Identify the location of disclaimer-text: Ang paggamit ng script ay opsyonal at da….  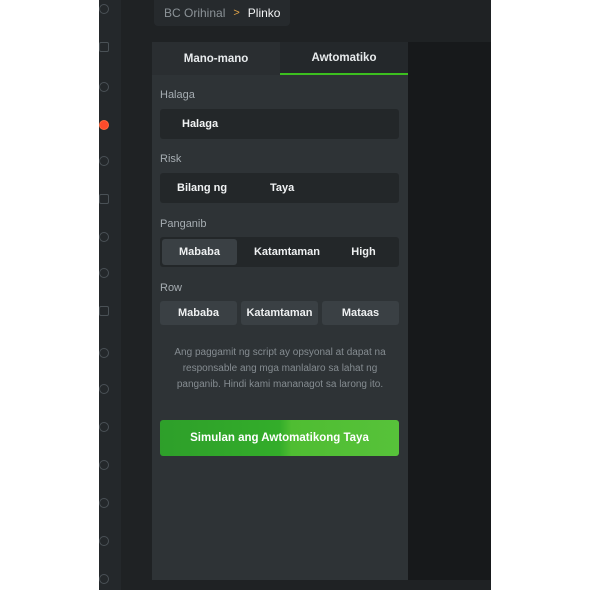
(280, 368).